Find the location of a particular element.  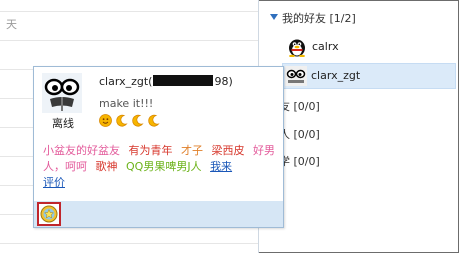

chat-item-text: 天 is located at coordinates (11, 24).